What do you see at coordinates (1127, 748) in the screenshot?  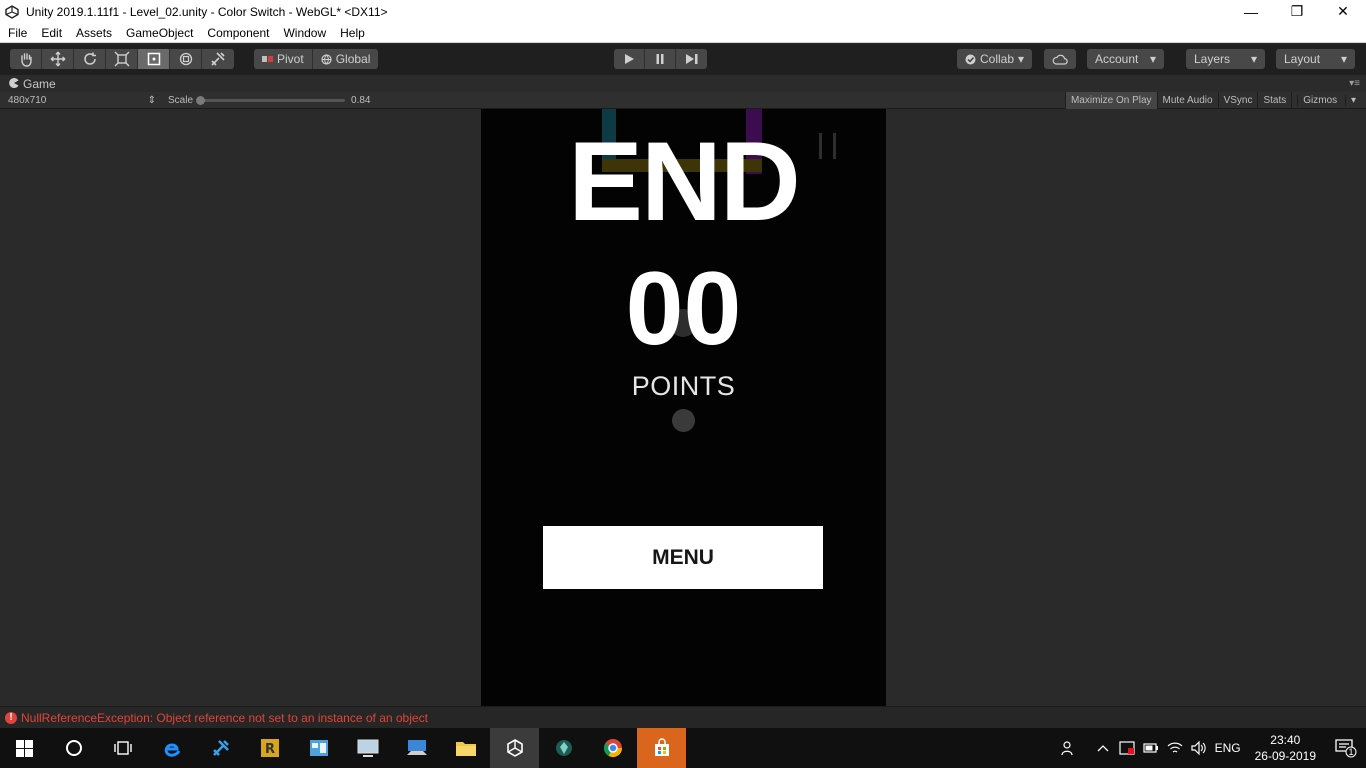 I see `security-alert-icon` at bounding box center [1127, 748].